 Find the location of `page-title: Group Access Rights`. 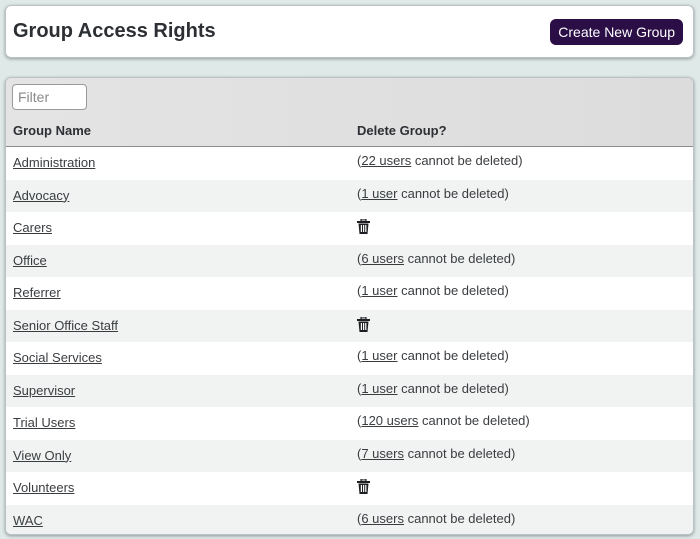

page-title: Group Access Rights is located at coordinates (114, 31).